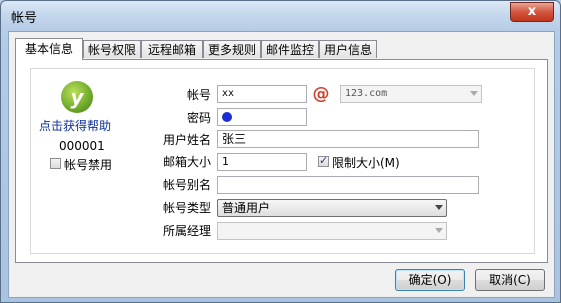  What do you see at coordinates (348, 185) in the screenshot?
I see `alias-input` at bounding box center [348, 185].